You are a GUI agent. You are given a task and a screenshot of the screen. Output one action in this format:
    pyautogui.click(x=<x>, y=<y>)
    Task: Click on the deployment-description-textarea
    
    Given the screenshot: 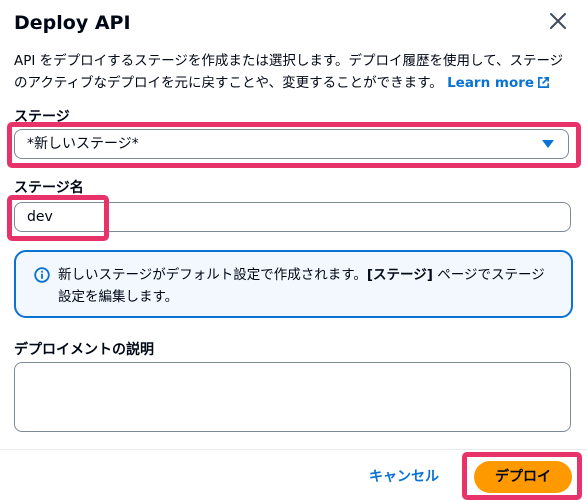 What is the action you would take?
    pyautogui.click(x=292, y=397)
    